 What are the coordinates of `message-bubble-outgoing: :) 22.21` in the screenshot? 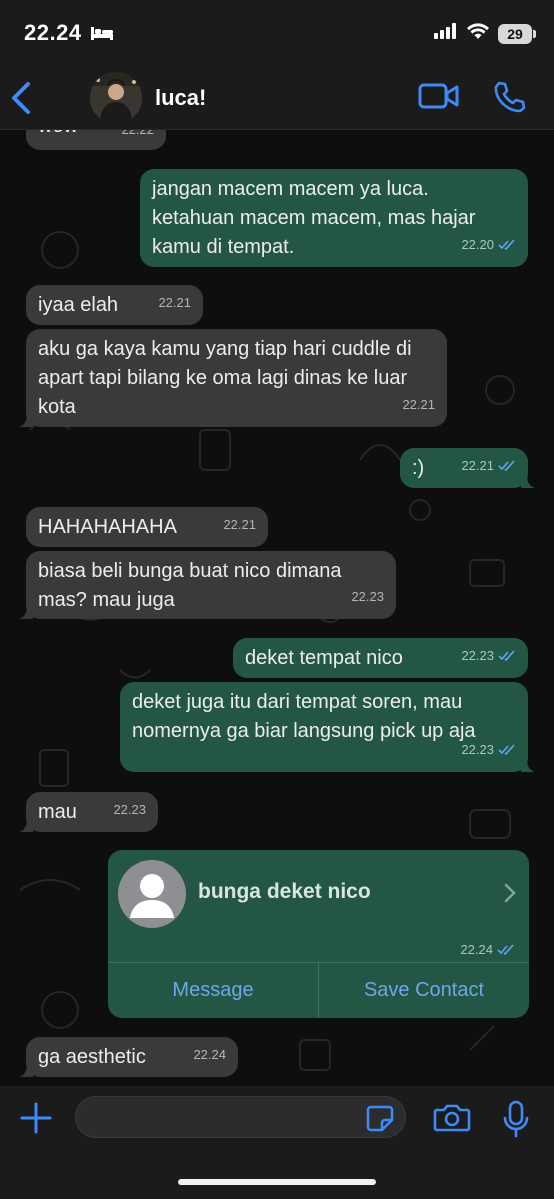 It's located at (467, 468).